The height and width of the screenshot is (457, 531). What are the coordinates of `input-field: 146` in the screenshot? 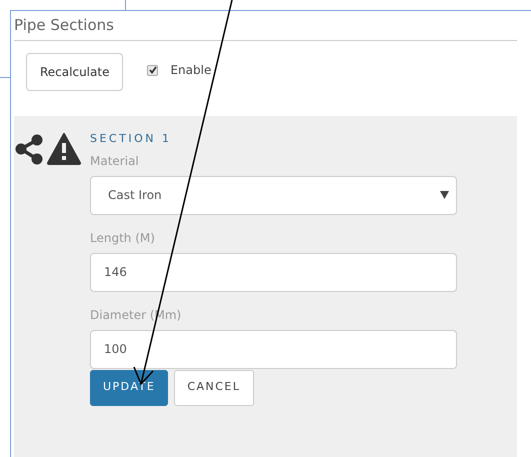 It's located at (273, 272).